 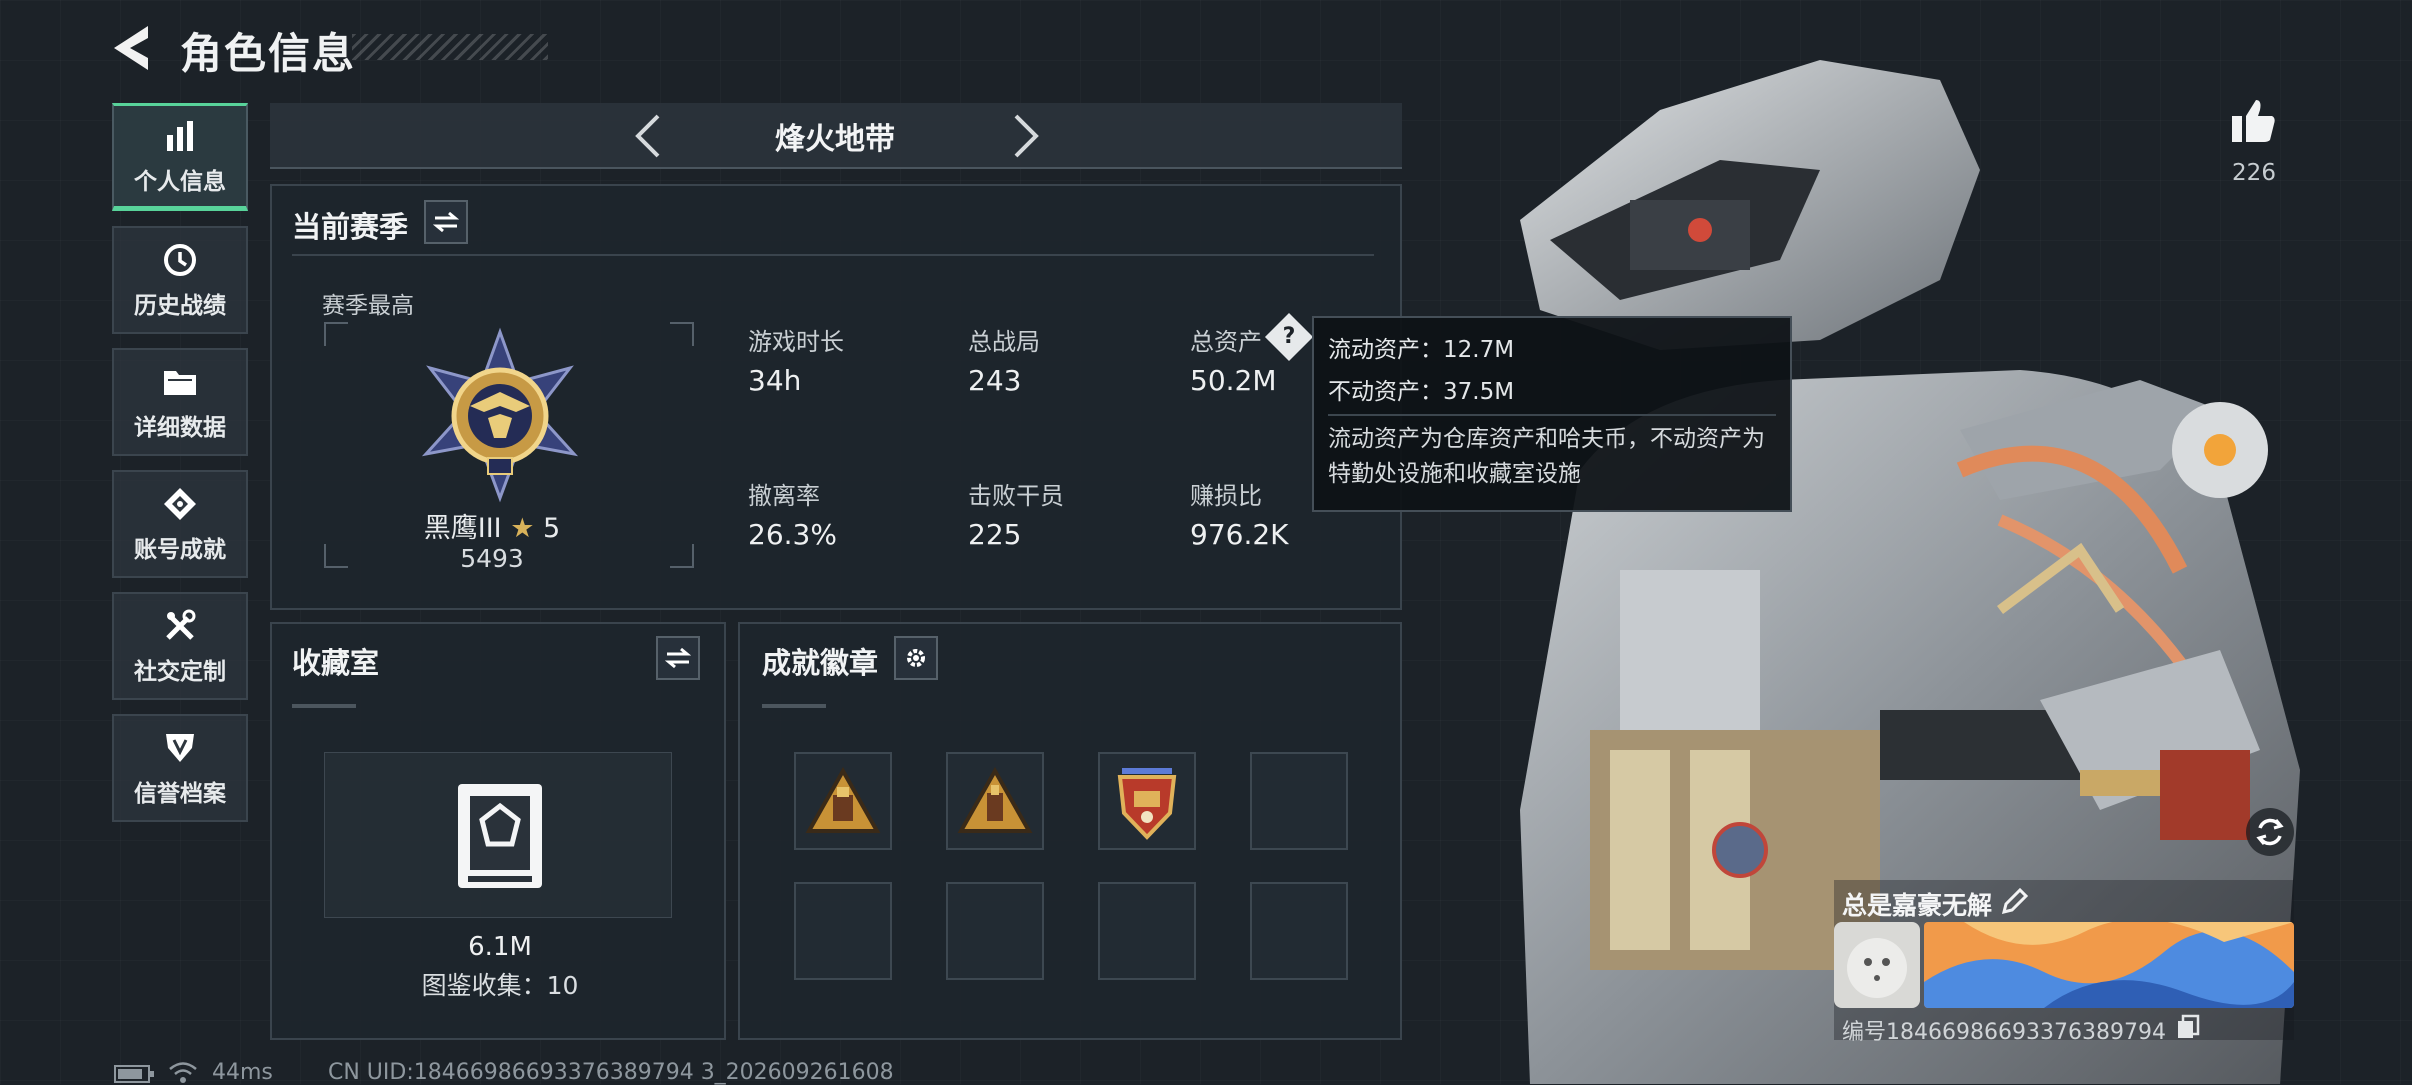 I want to click on badges-panel: 成就徽章, so click(x=1070, y=831).